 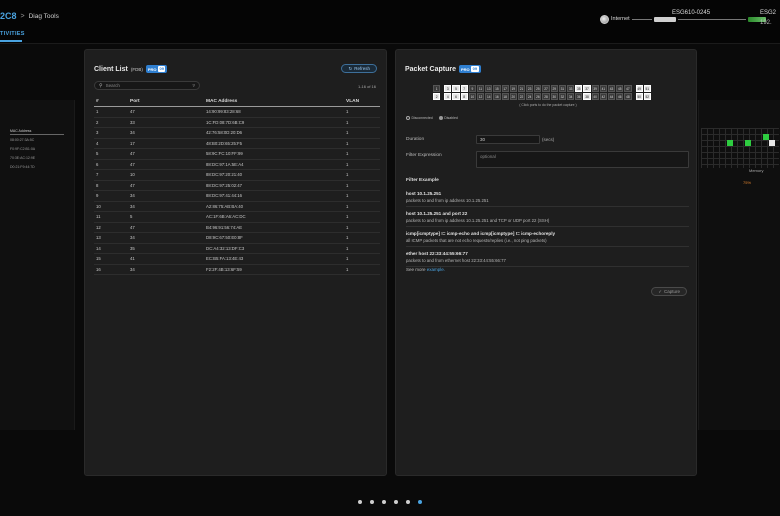 I want to click on port-8: 8, so click(x=464, y=96).